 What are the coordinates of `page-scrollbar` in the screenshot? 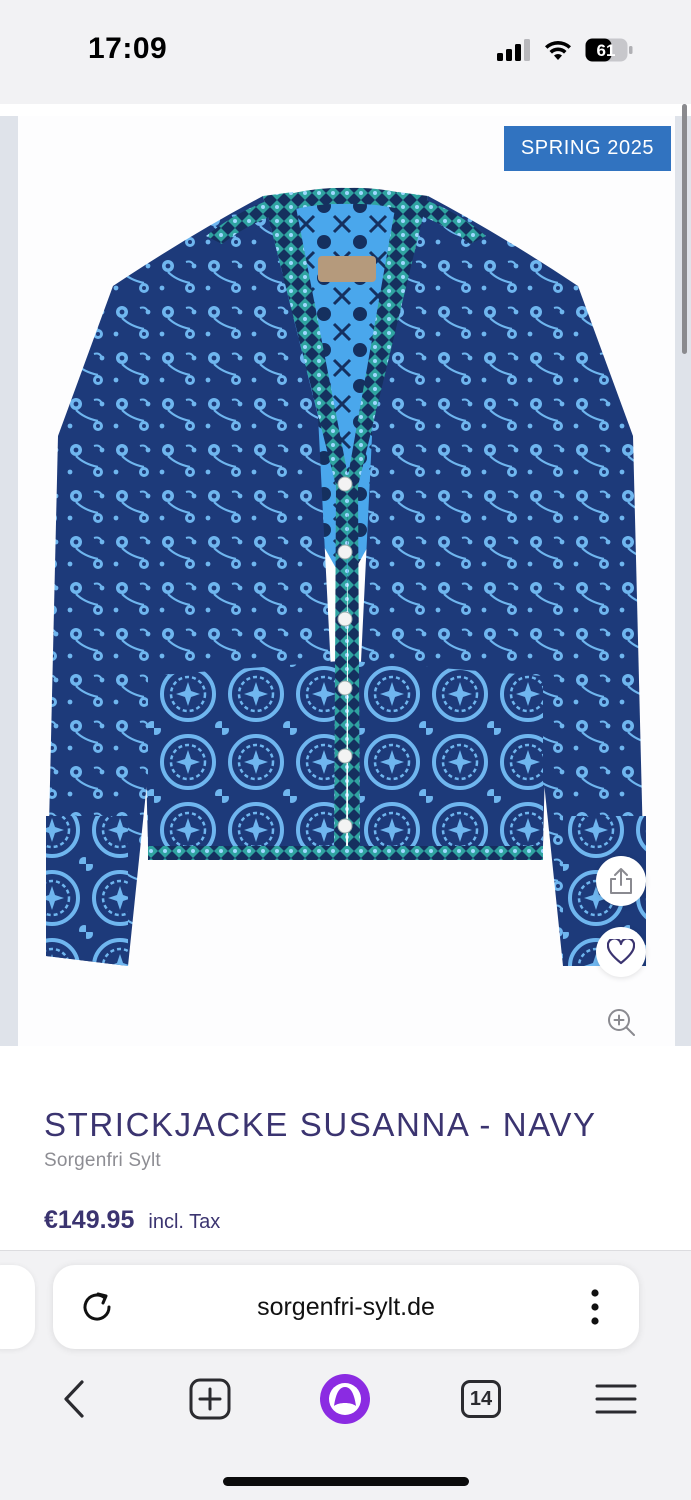 It's located at (684, 229).